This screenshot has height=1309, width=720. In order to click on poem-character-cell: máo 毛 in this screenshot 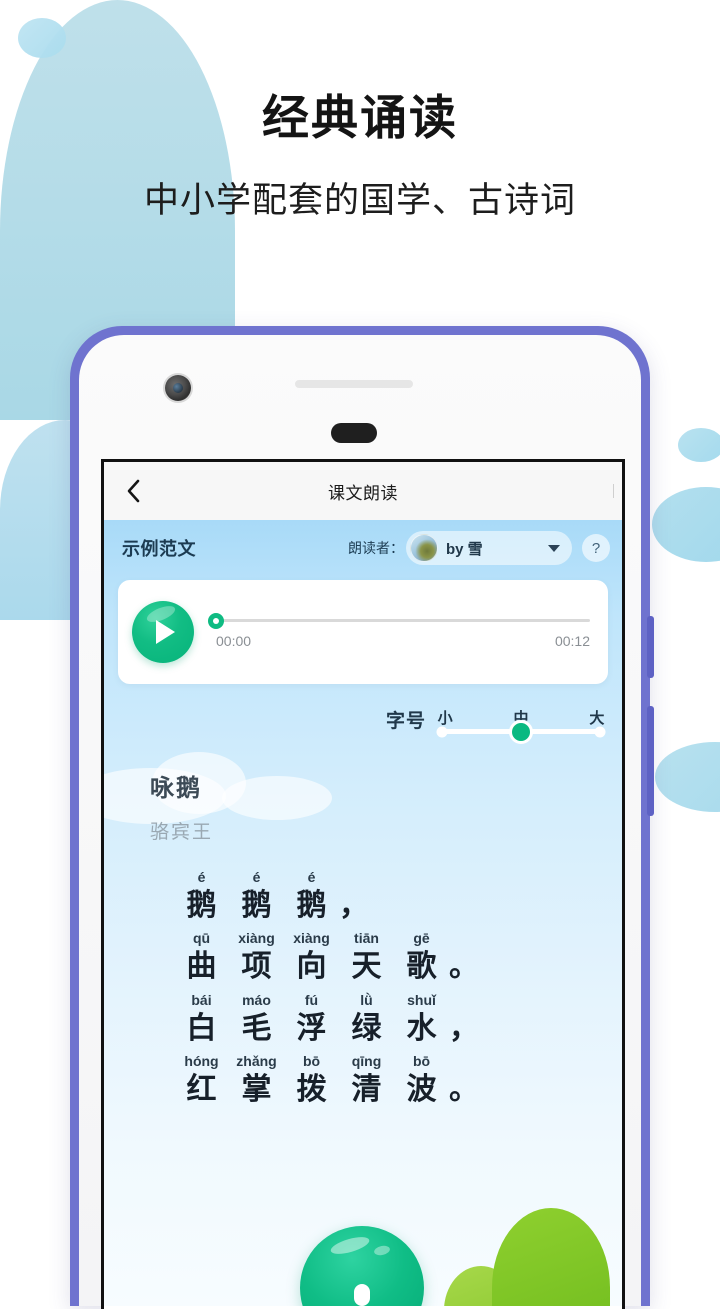, I will do `click(256, 1019)`.